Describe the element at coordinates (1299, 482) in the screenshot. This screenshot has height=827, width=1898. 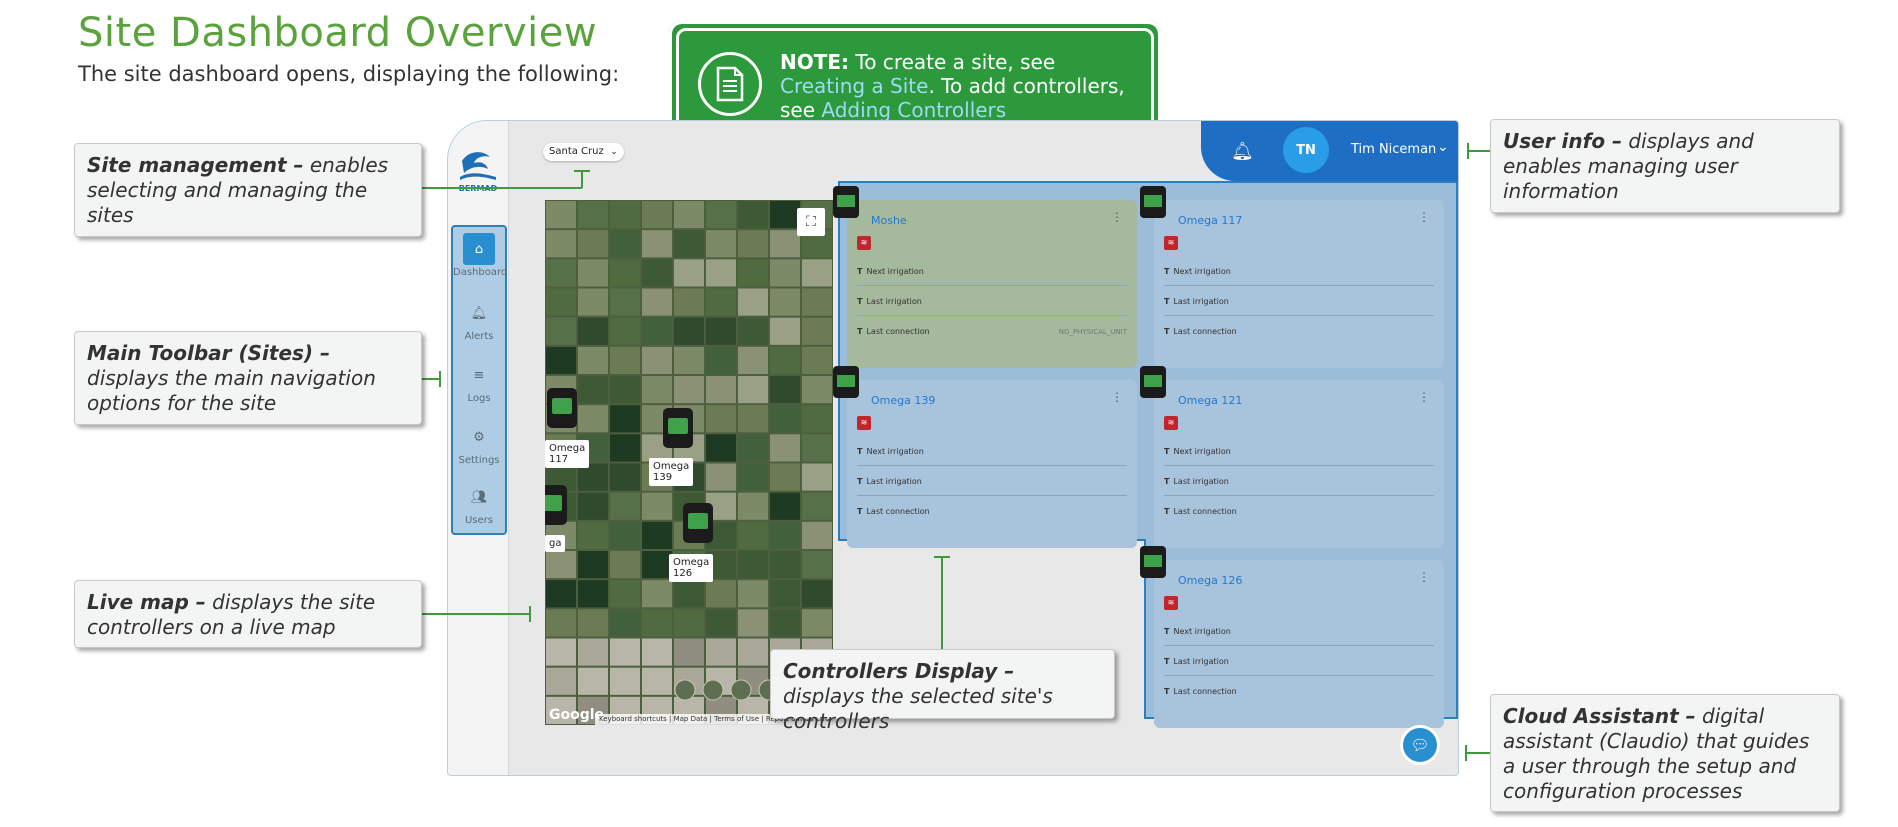
I see `last-irrigation-row: T Last irrigation` at that location.